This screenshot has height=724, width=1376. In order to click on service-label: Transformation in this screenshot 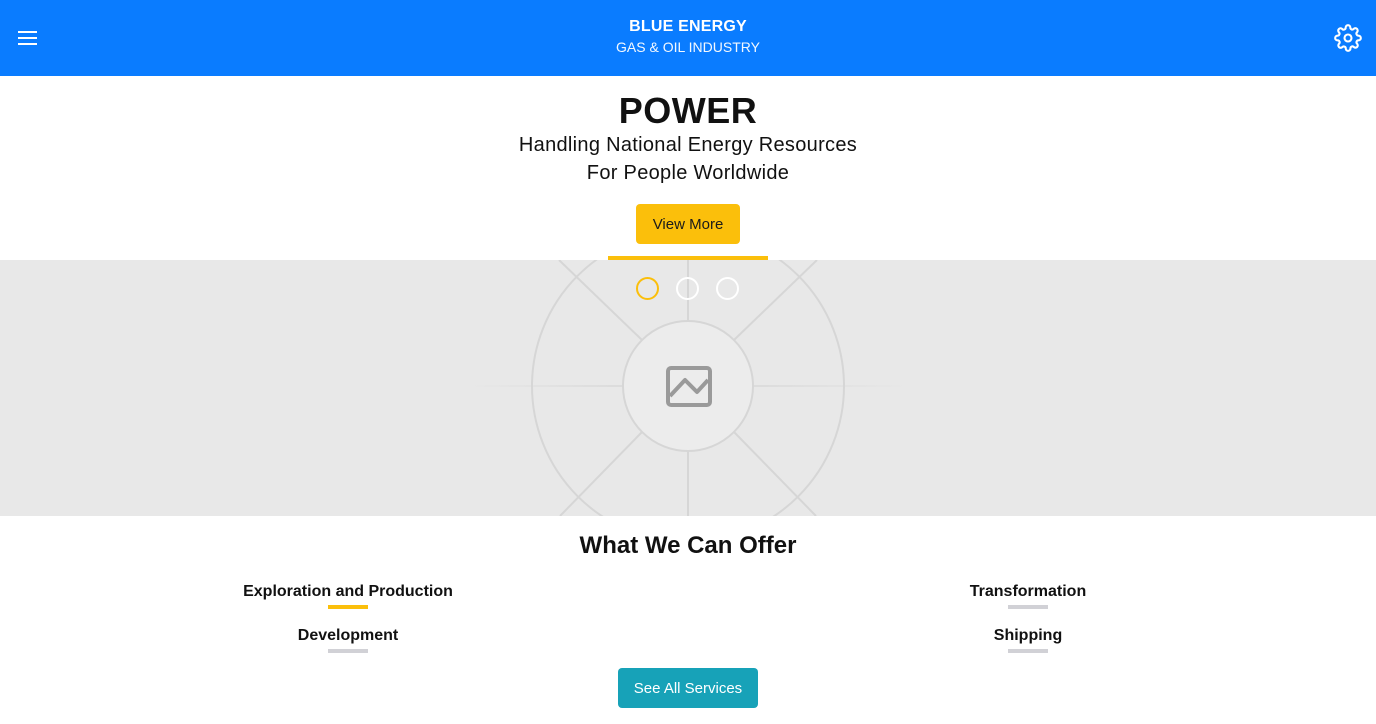, I will do `click(1028, 591)`.